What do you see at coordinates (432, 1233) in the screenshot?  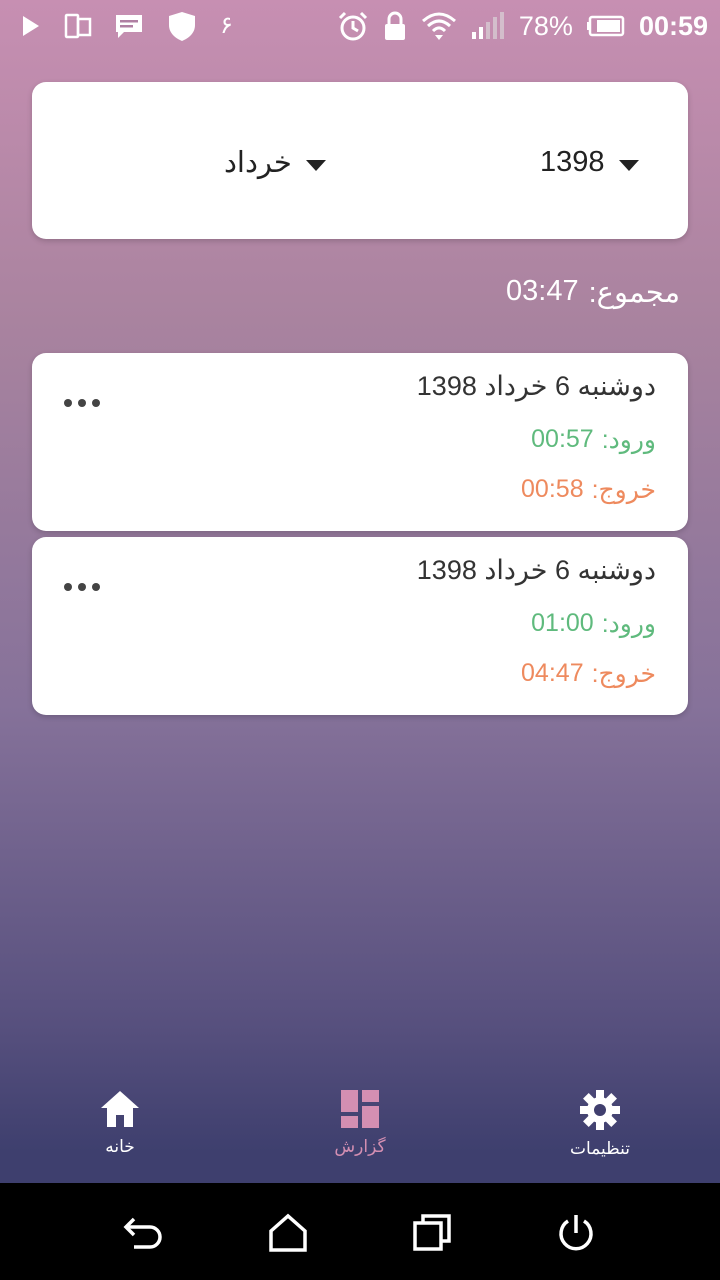 I see `recent-apps-icon` at bounding box center [432, 1233].